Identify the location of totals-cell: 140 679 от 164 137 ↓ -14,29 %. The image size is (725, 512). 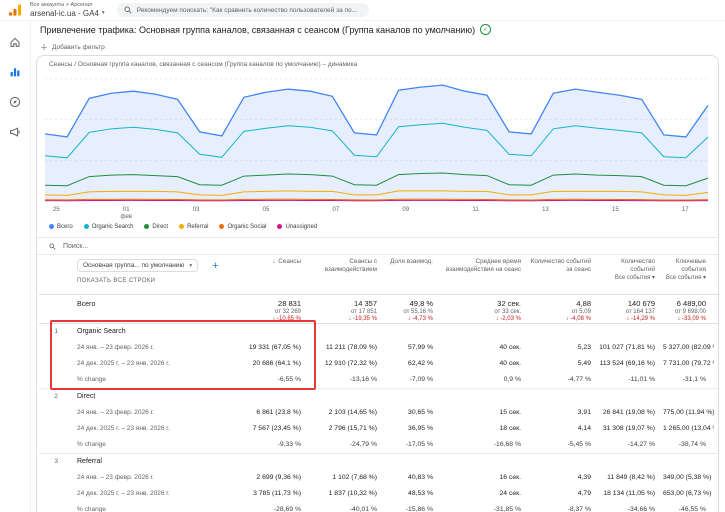
(631, 309).